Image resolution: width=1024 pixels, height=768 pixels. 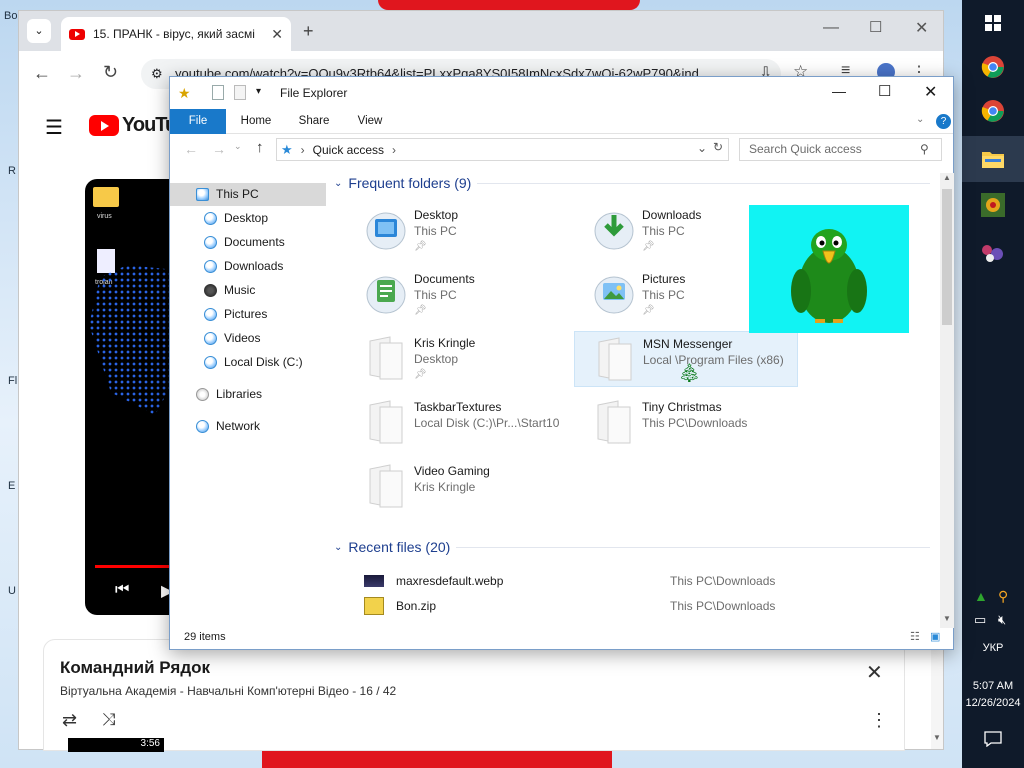 What do you see at coordinates (695, 423) in the screenshot?
I see `tile-tiny-christmas: Tiny Christmas This PC\Downloads` at bounding box center [695, 423].